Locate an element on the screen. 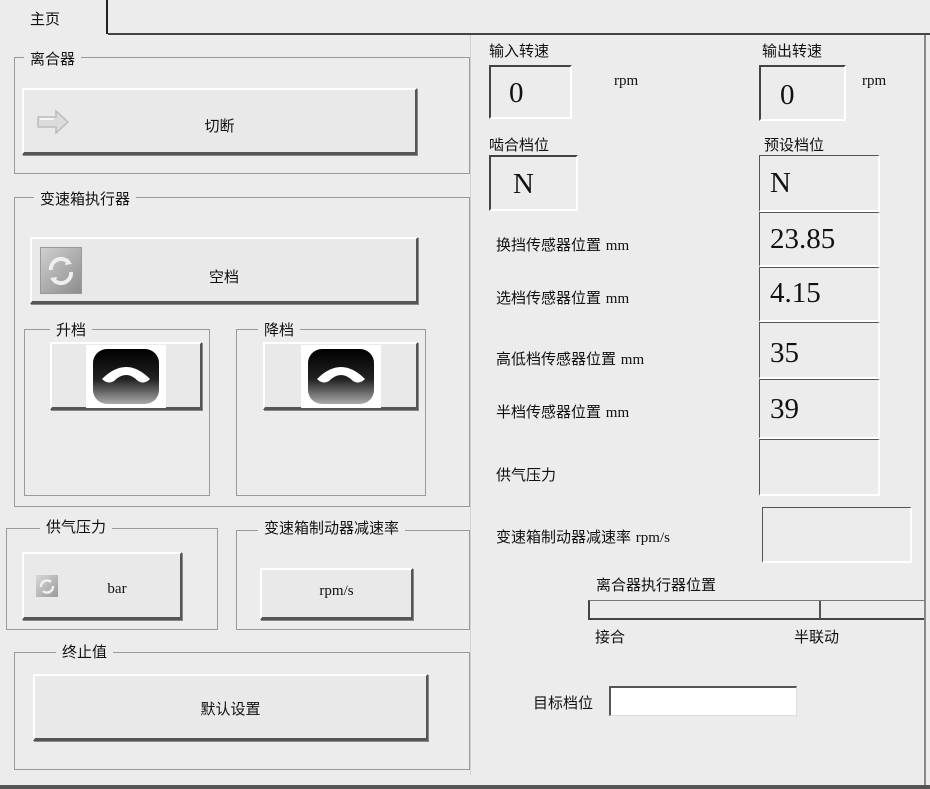  brake-decel-label: 变速箱制动器减速率 is located at coordinates (564, 537).